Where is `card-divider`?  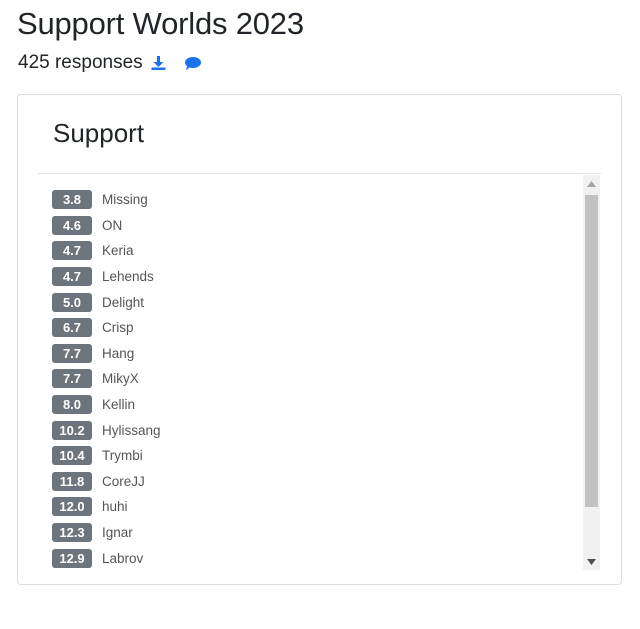 card-divider is located at coordinates (319, 173).